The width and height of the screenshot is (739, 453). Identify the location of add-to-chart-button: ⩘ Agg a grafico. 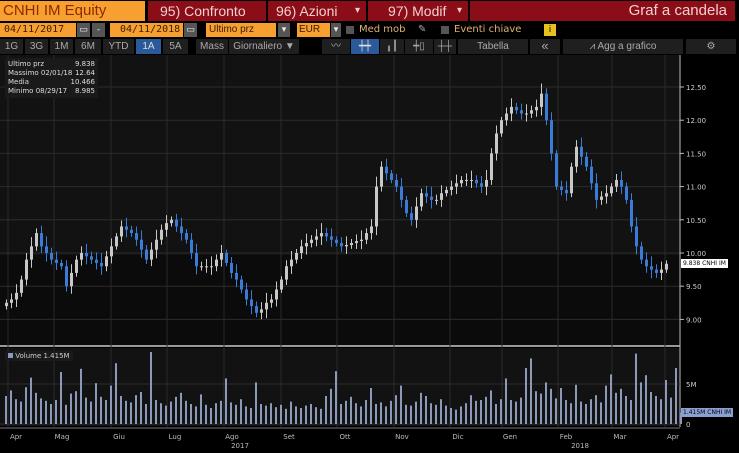
(623, 46).